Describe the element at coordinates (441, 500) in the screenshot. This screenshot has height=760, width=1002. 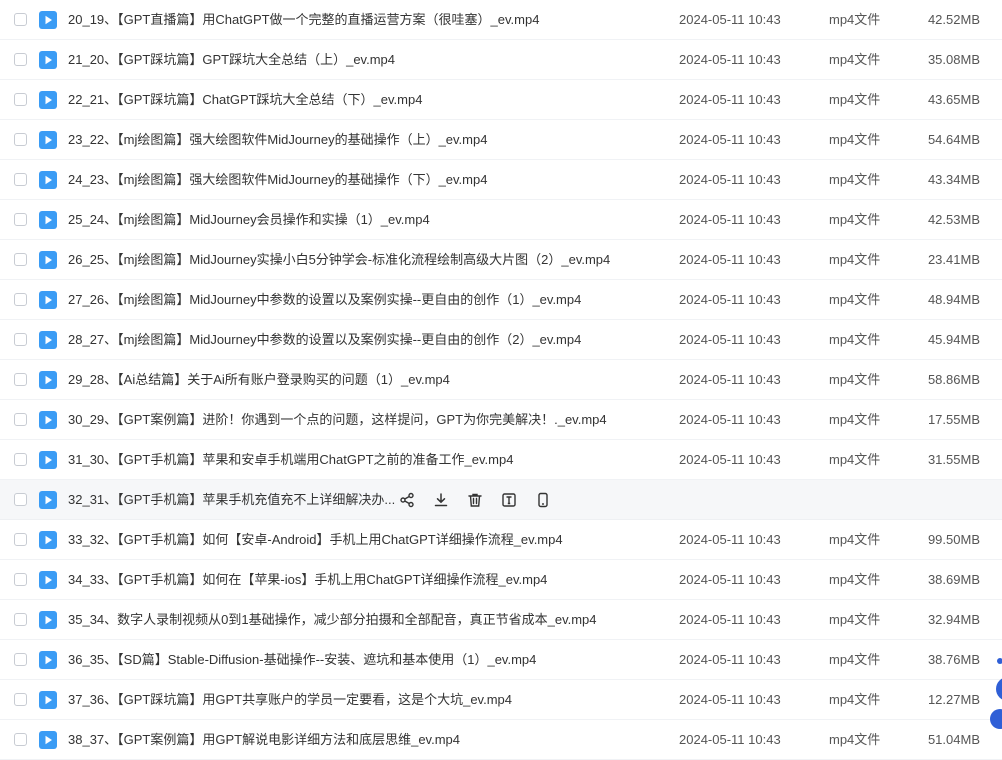
I see `download-icon` at that location.